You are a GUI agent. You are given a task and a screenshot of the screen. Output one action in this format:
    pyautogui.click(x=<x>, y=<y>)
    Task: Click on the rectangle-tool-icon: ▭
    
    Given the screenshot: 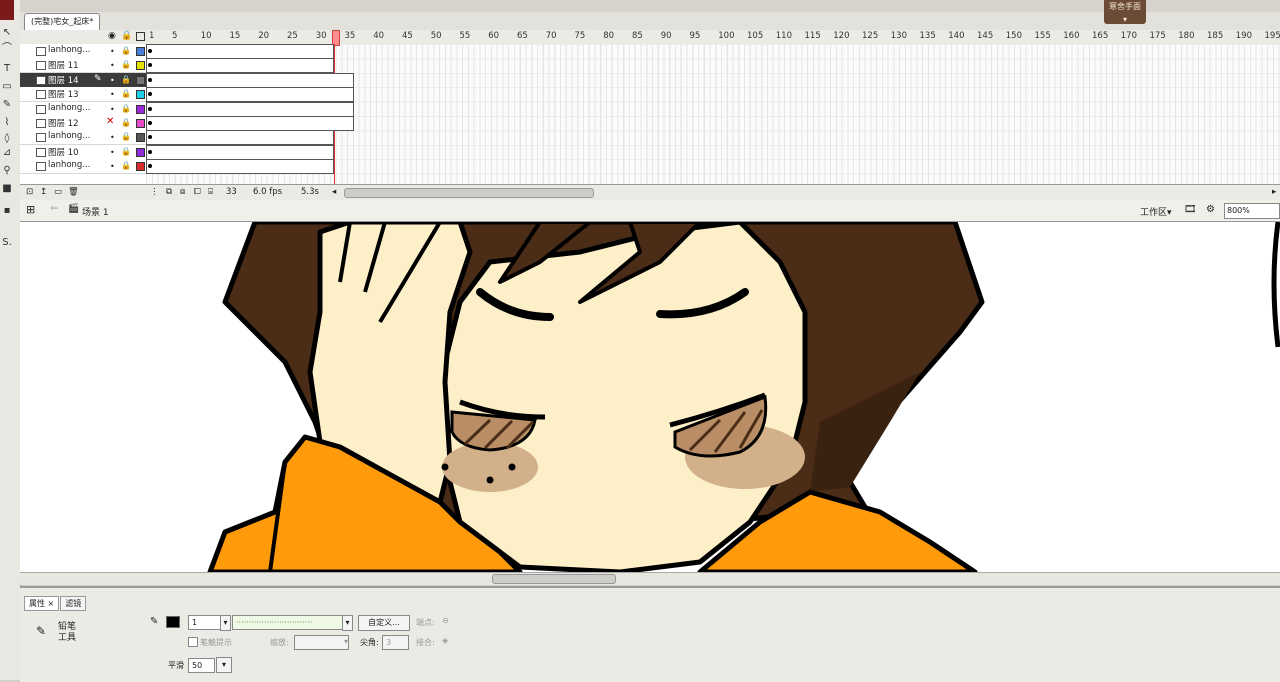 What is the action you would take?
    pyautogui.click(x=7, y=87)
    